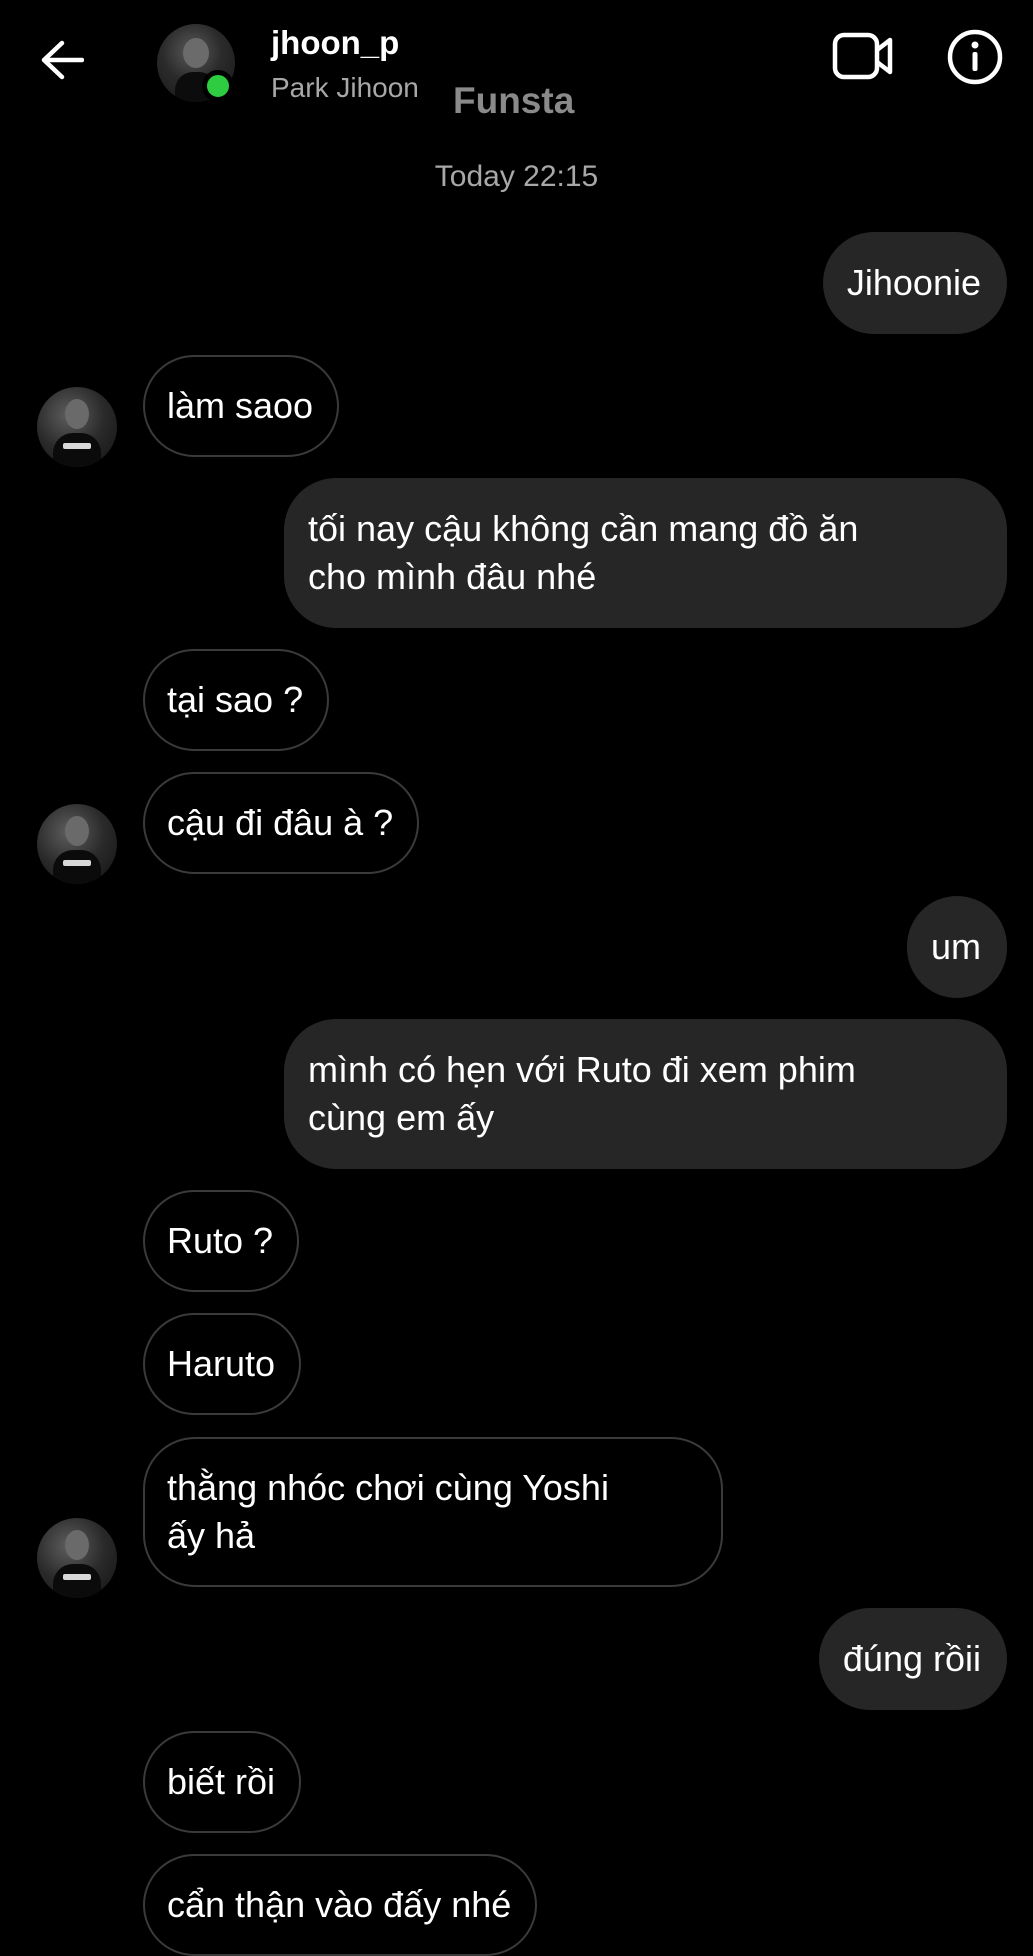 Image resolution: width=1033 pixels, height=1956 pixels. I want to click on message-sent: đúng rồii, so click(912, 1659).